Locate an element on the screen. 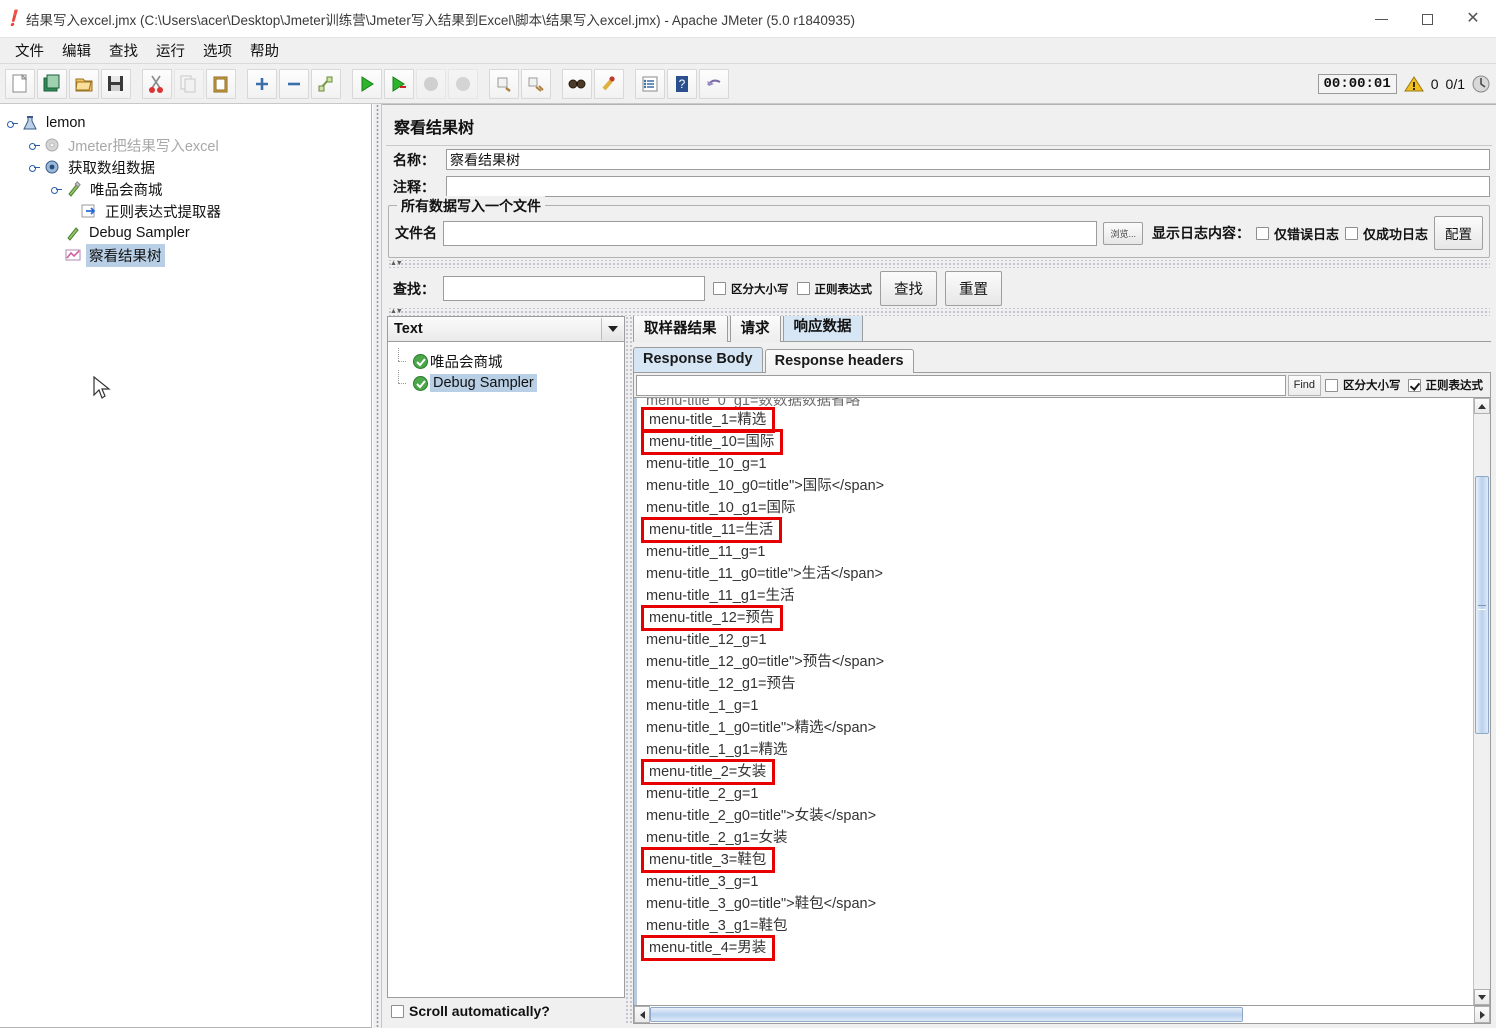 This screenshot has width=1496, height=1028. response-body-line: menu-title_1_g0=title">精选</span> is located at coordinates (761, 728).